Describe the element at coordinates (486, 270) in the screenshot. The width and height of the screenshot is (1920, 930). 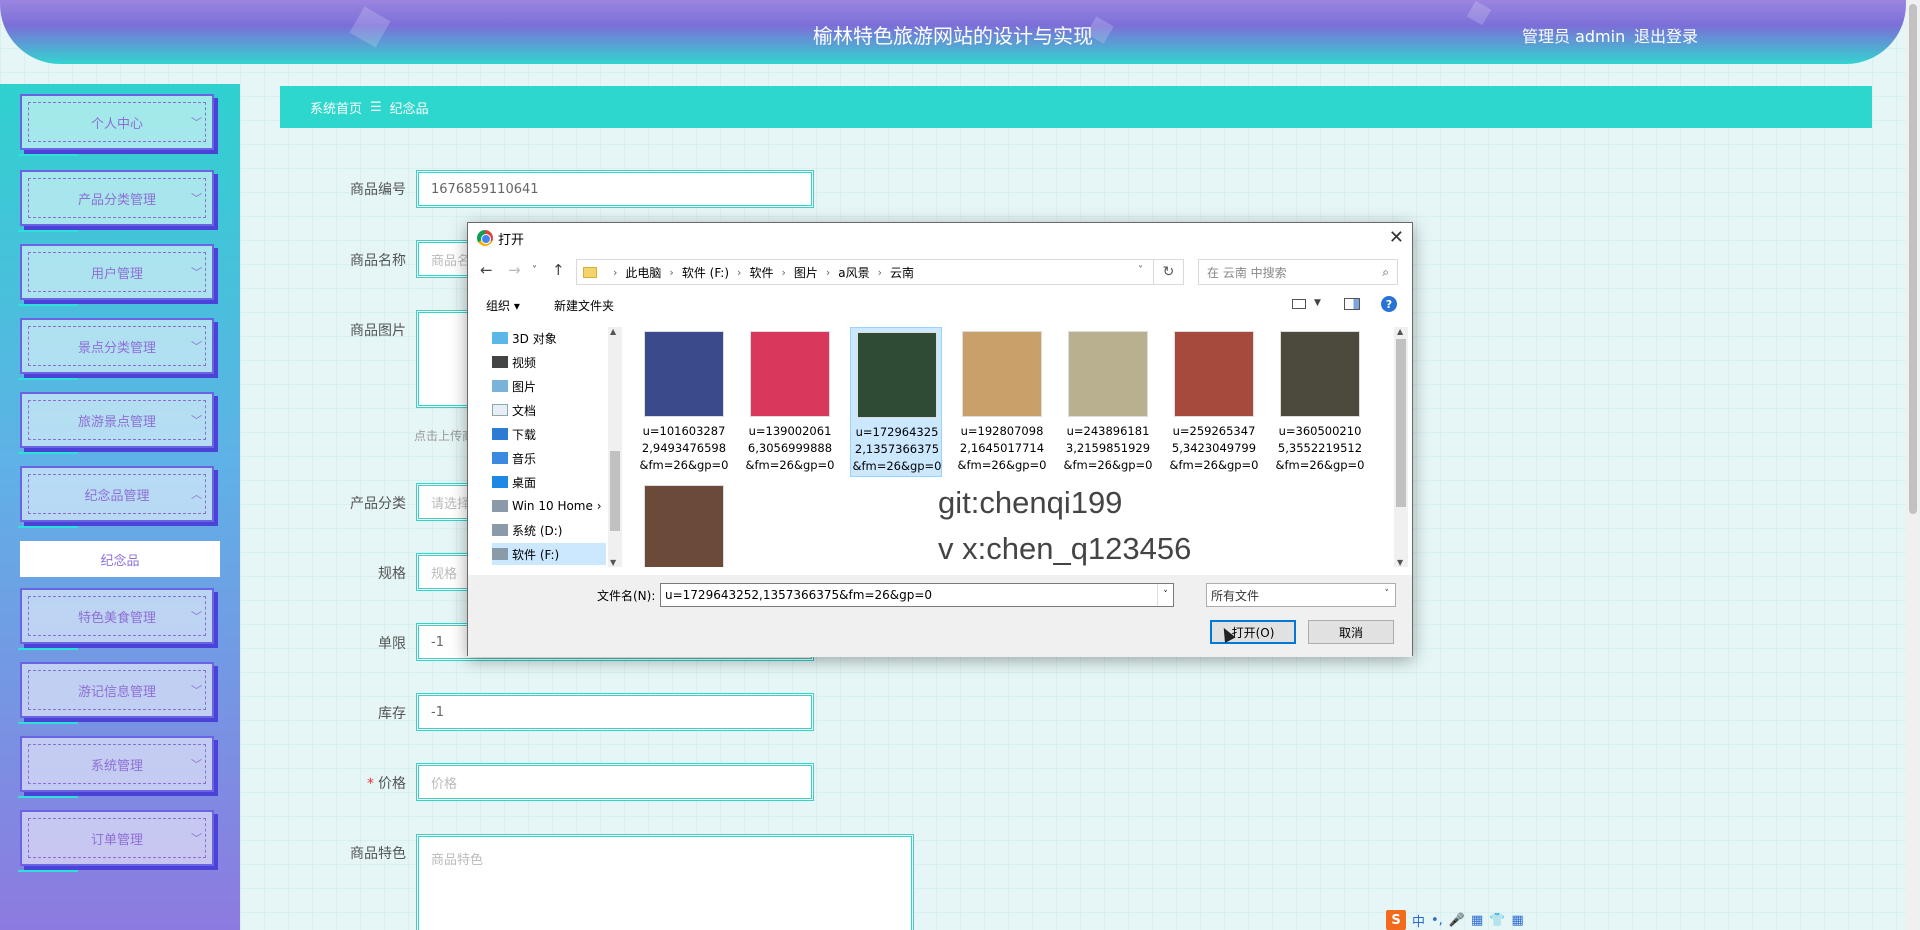
I see `back-arrow-icon: ←` at that location.